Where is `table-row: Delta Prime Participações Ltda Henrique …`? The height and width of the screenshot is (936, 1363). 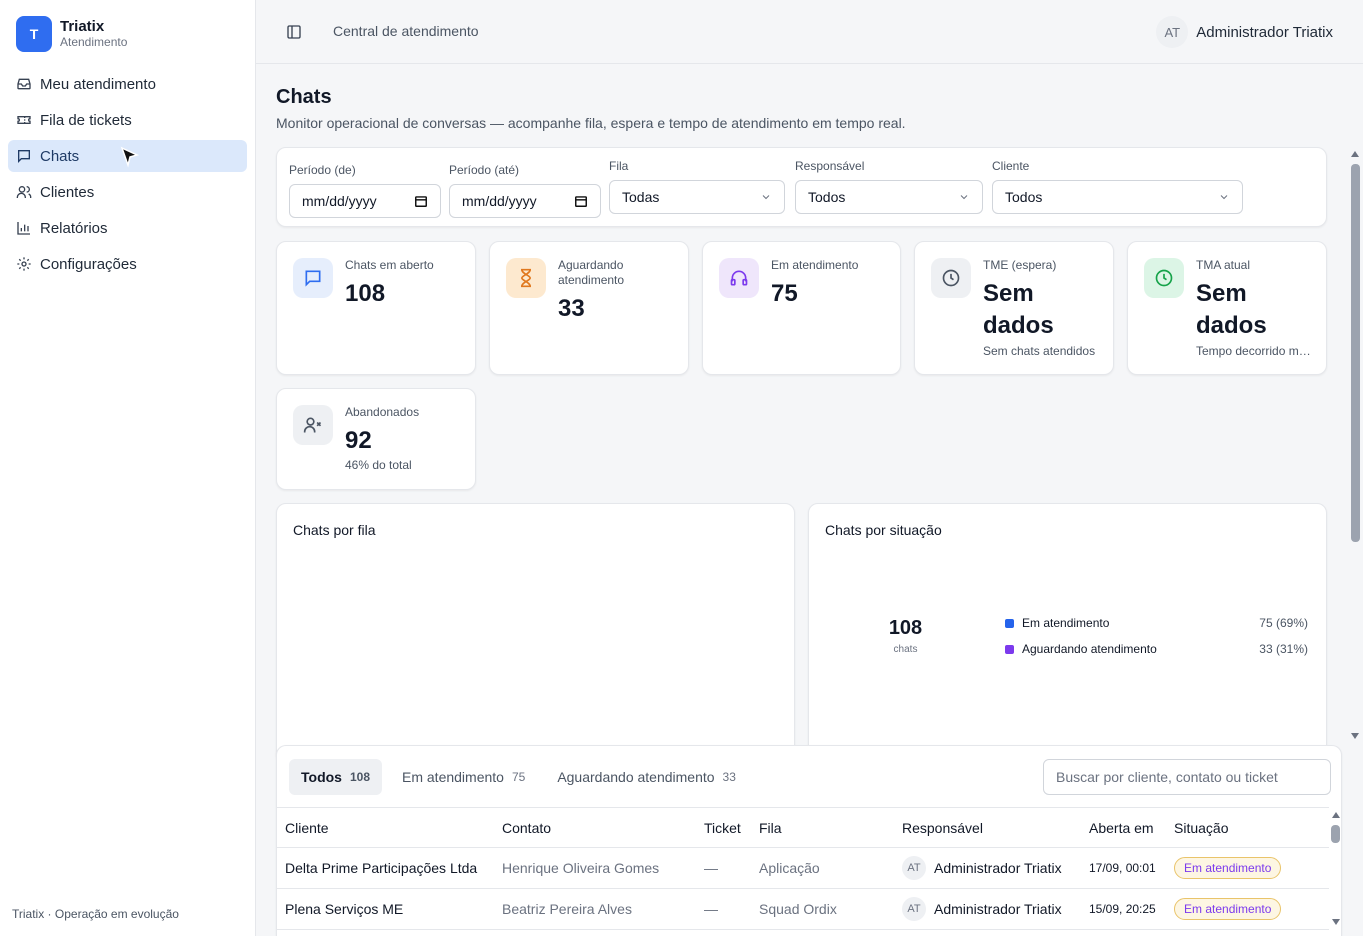 table-row: Delta Prime Participações Ltda Henrique … is located at coordinates (803, 868).